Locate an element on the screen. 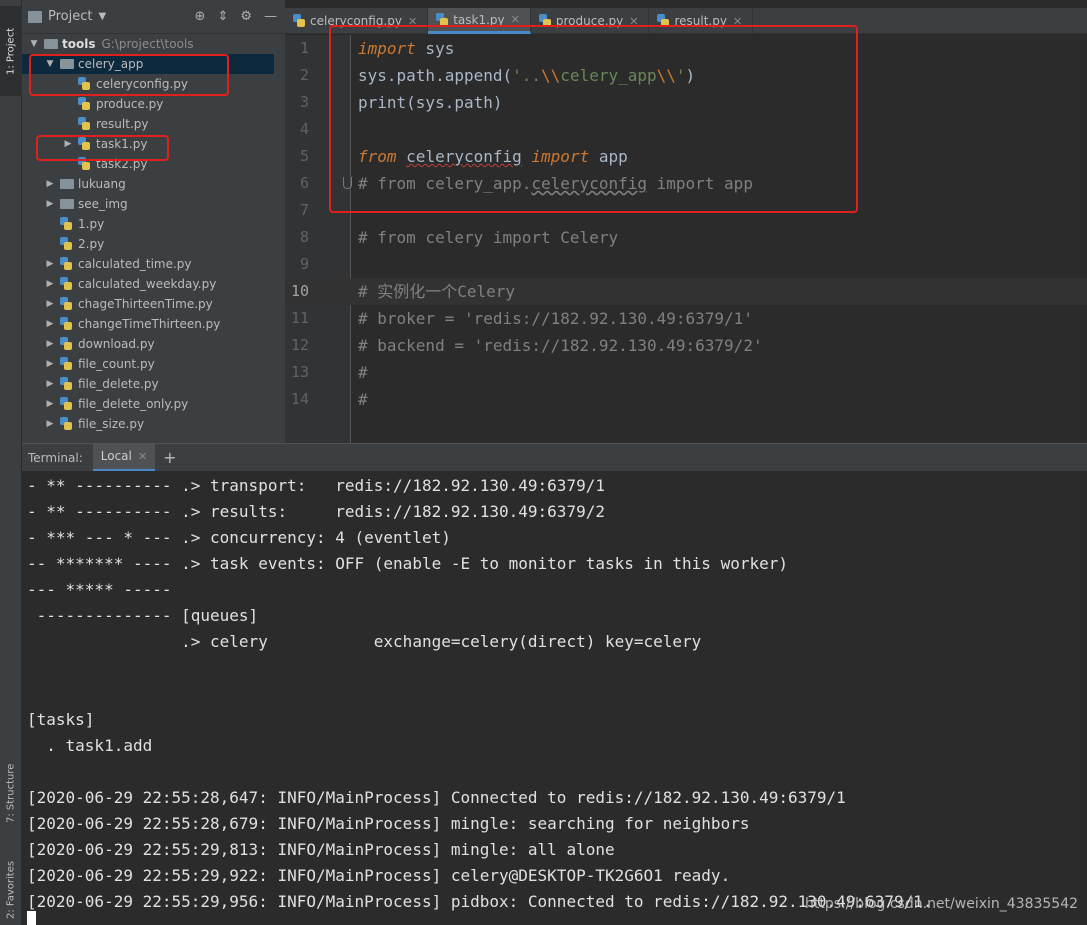  tree-item-label: file_size.py is located at coordinates (111, 424).